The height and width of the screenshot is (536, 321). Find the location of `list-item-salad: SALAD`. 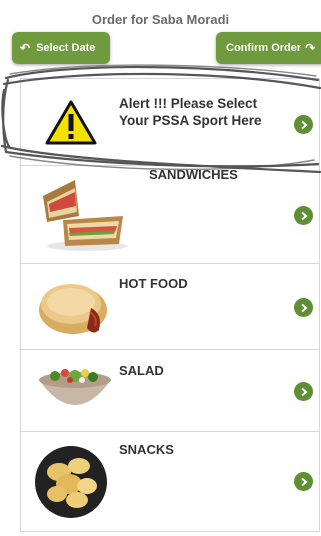

list-item-salad: SALAD is located at coordinates (170, 391).